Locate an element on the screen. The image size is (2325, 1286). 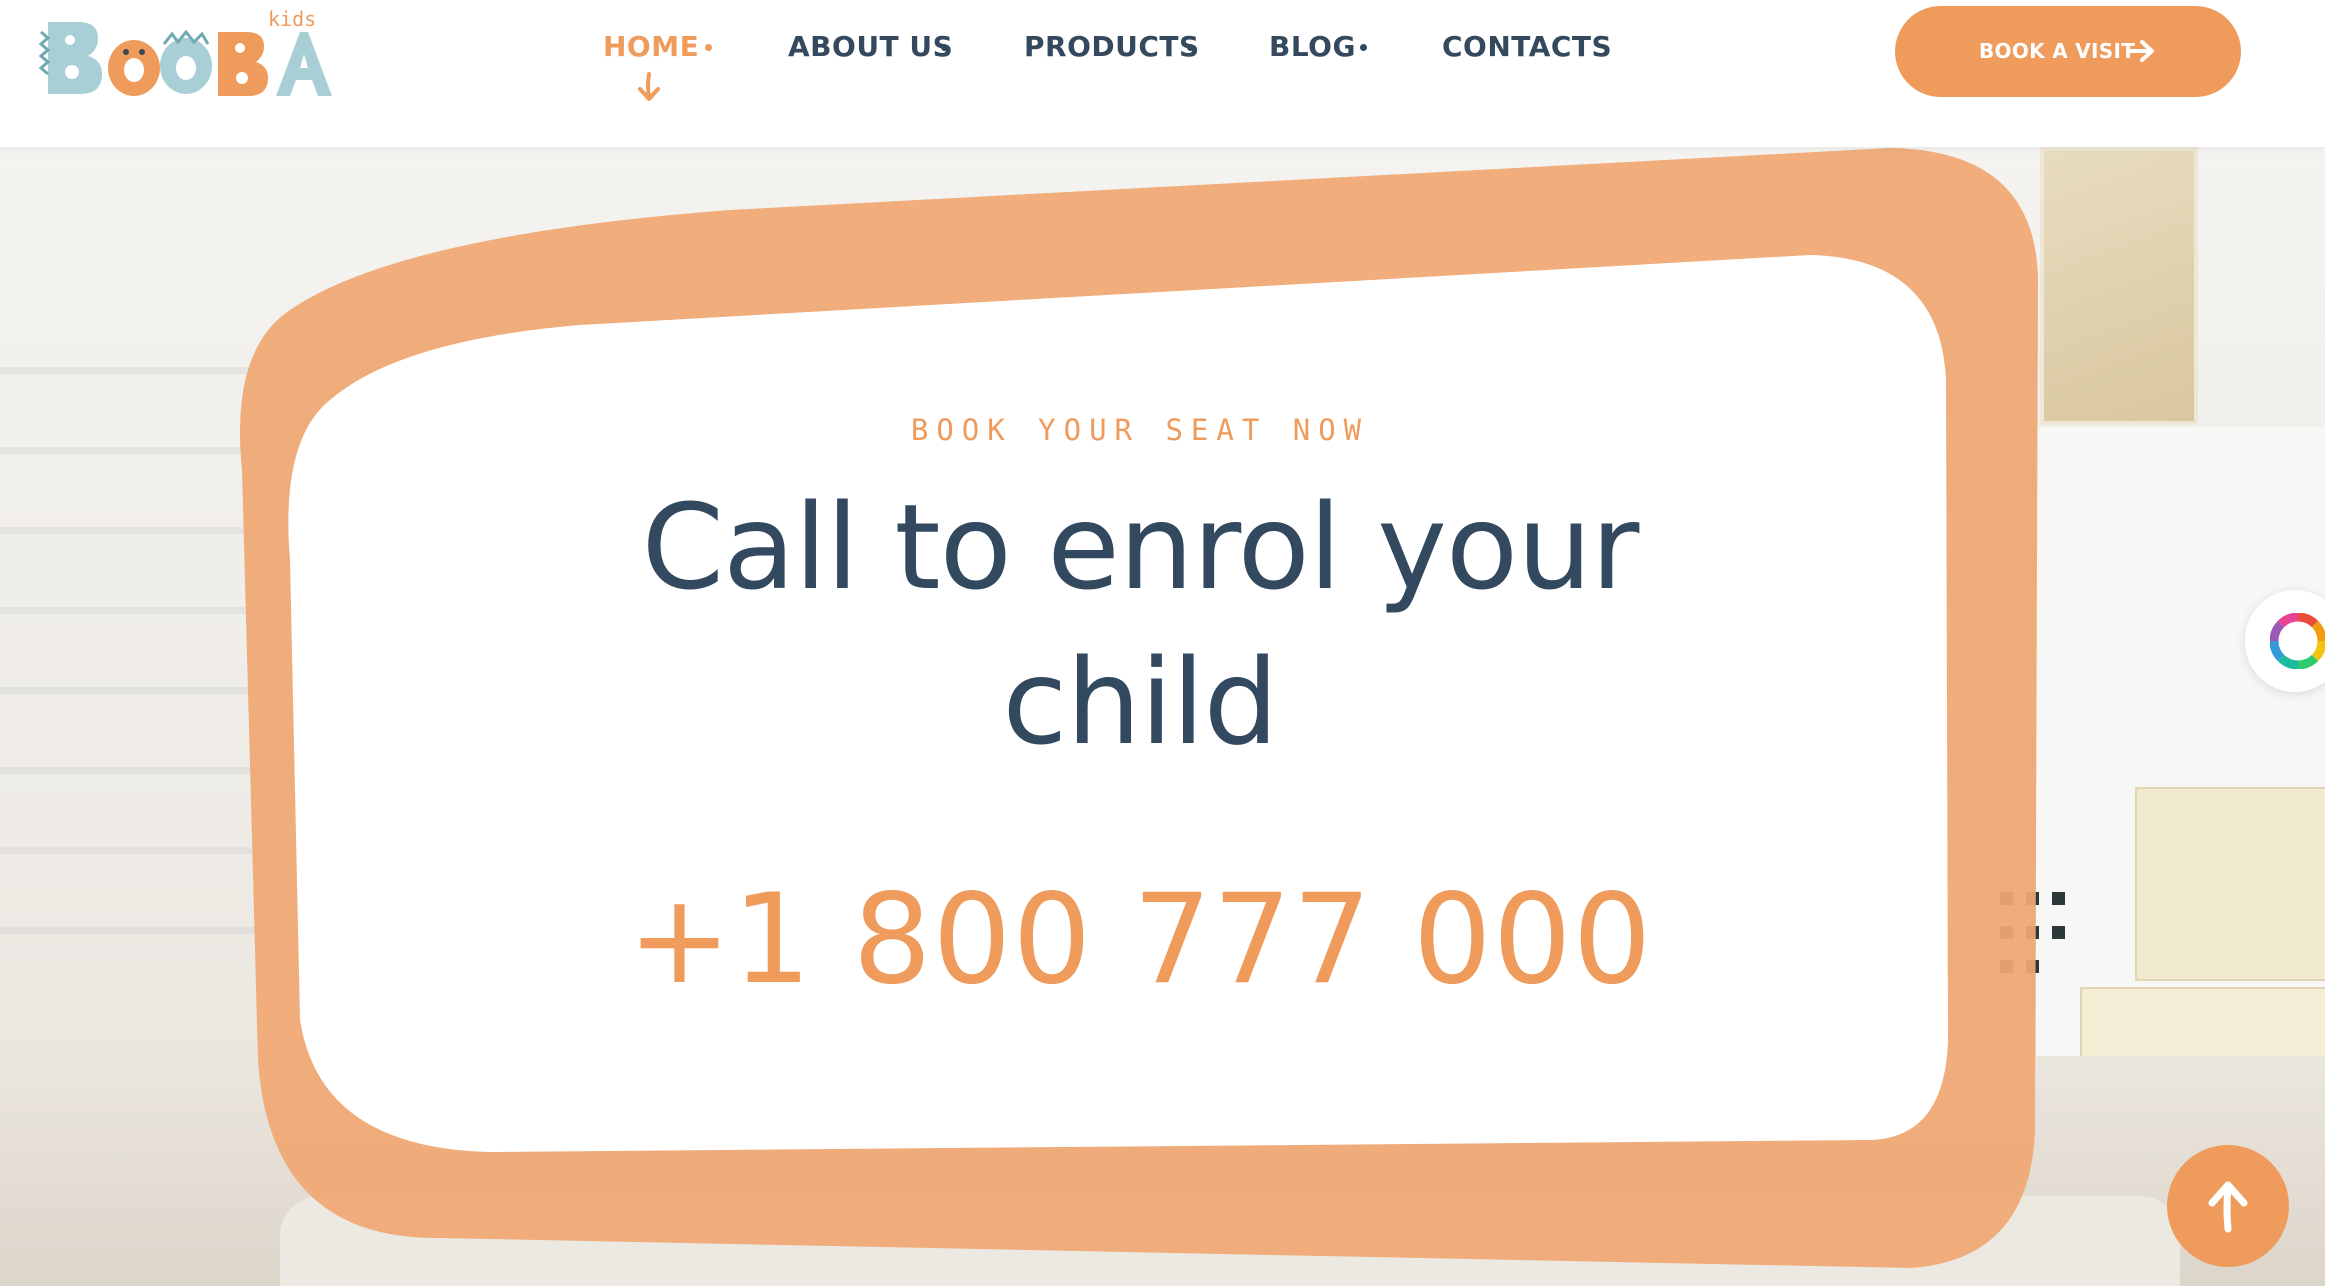
headline-line-2: child is located at coordinates (1140, 702).